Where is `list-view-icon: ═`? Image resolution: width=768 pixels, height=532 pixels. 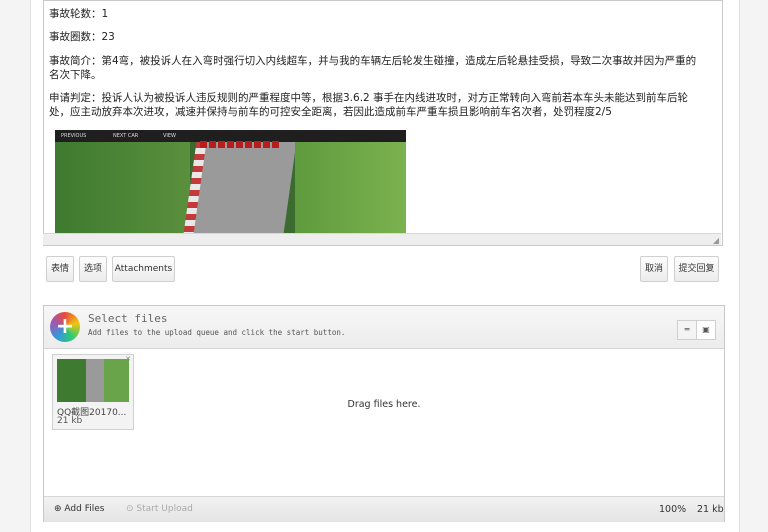
list-view-icon: ═ is located at coordinates (687, 330).